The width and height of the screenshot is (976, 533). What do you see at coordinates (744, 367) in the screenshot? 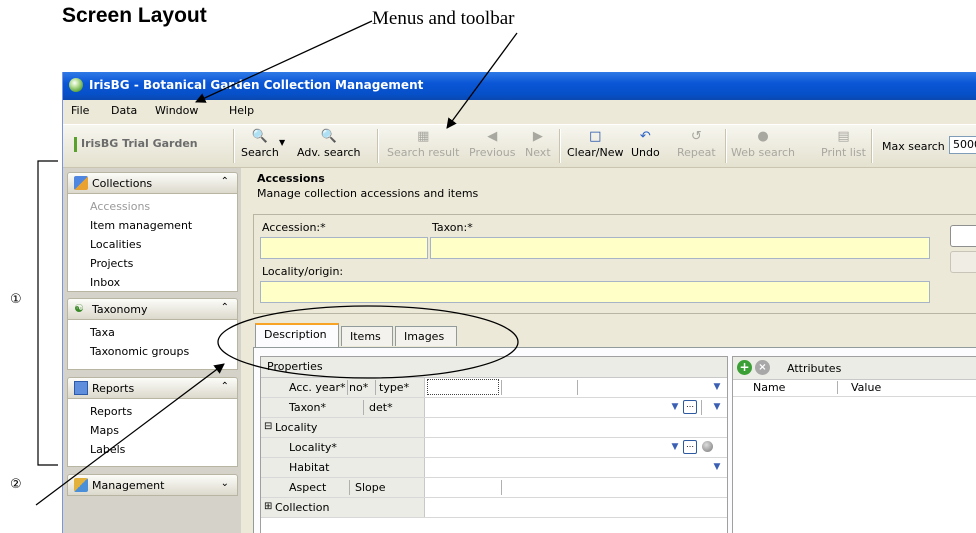
I see `add-attribute-icon: +` at bounding box center [744, 367].